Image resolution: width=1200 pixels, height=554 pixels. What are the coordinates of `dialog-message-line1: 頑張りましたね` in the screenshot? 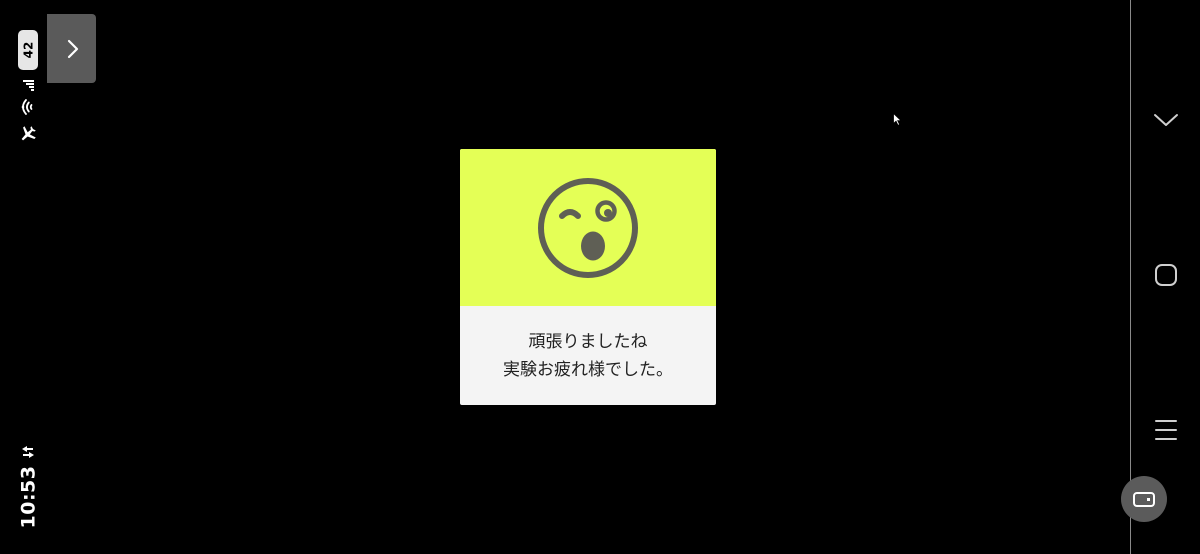 It's located at (588, 341).